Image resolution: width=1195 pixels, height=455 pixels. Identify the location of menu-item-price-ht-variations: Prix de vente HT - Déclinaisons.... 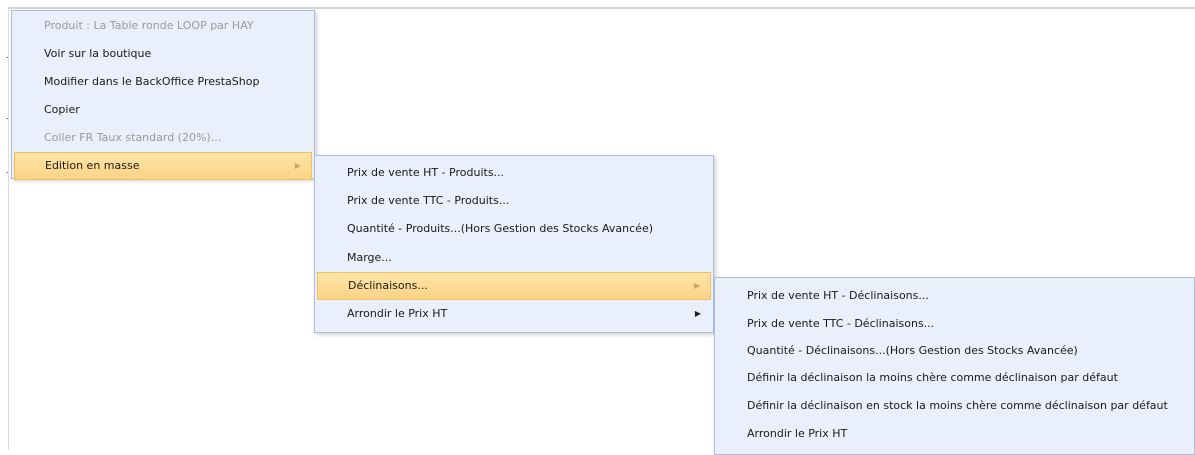
(954, 296).